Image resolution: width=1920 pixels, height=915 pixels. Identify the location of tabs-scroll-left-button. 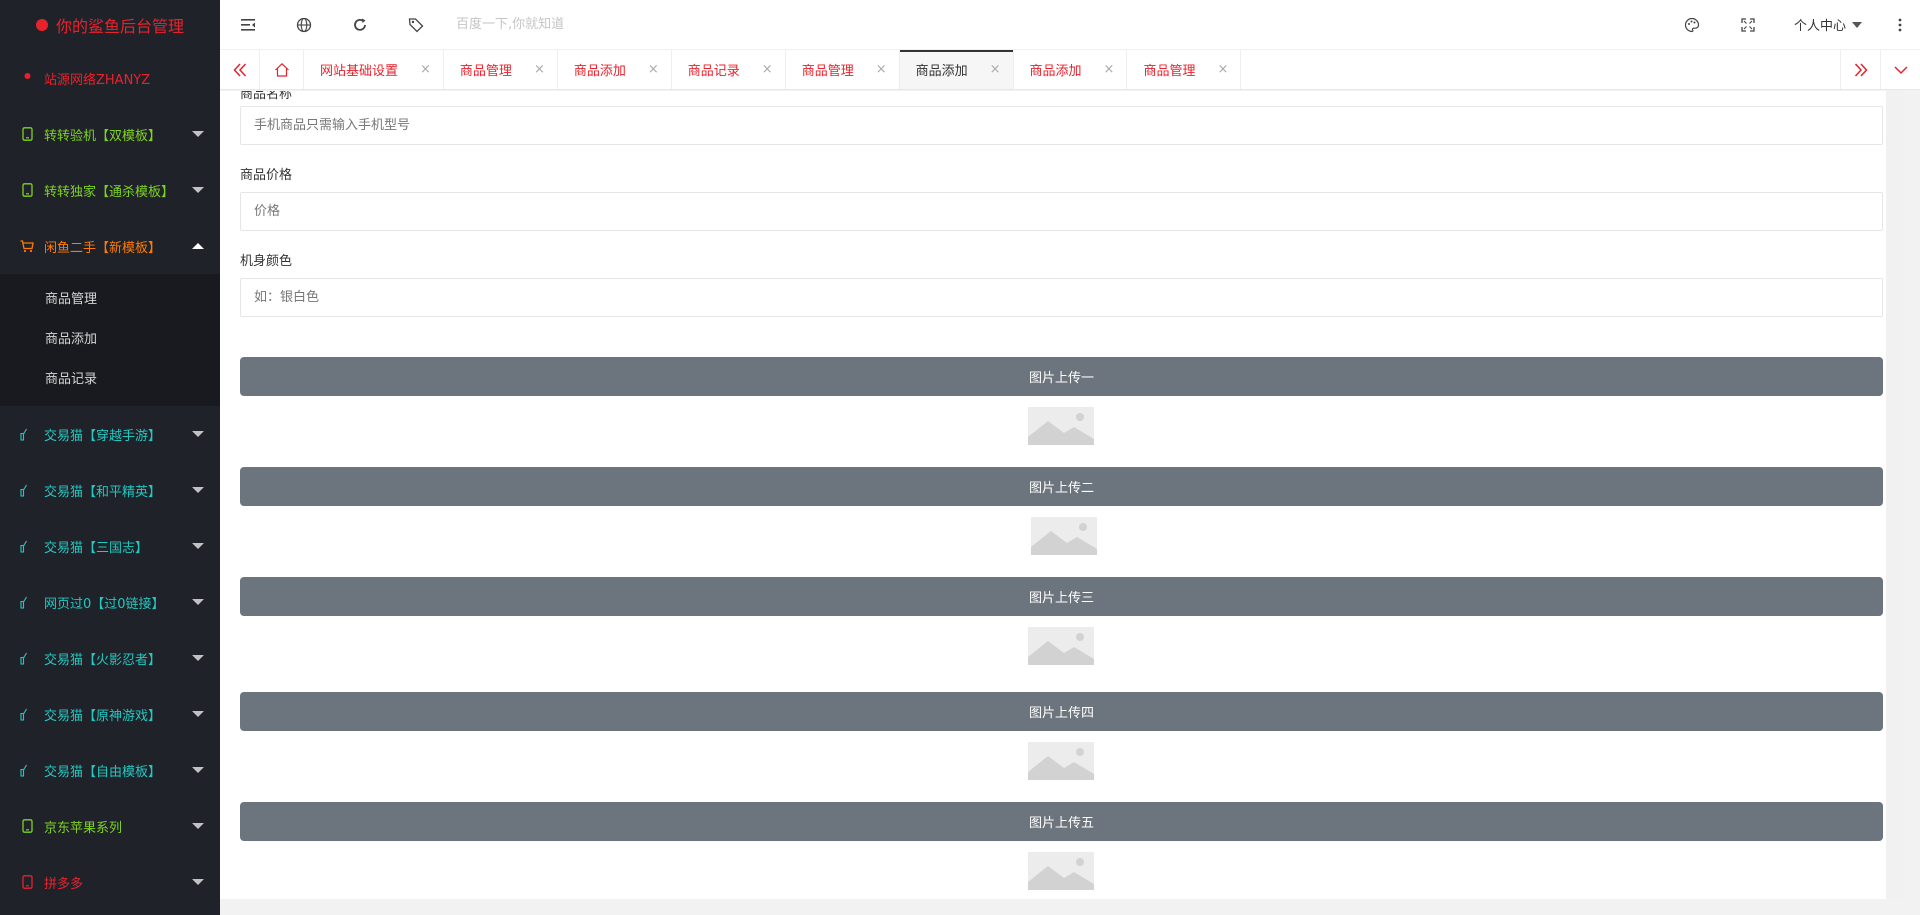
(240, 69).